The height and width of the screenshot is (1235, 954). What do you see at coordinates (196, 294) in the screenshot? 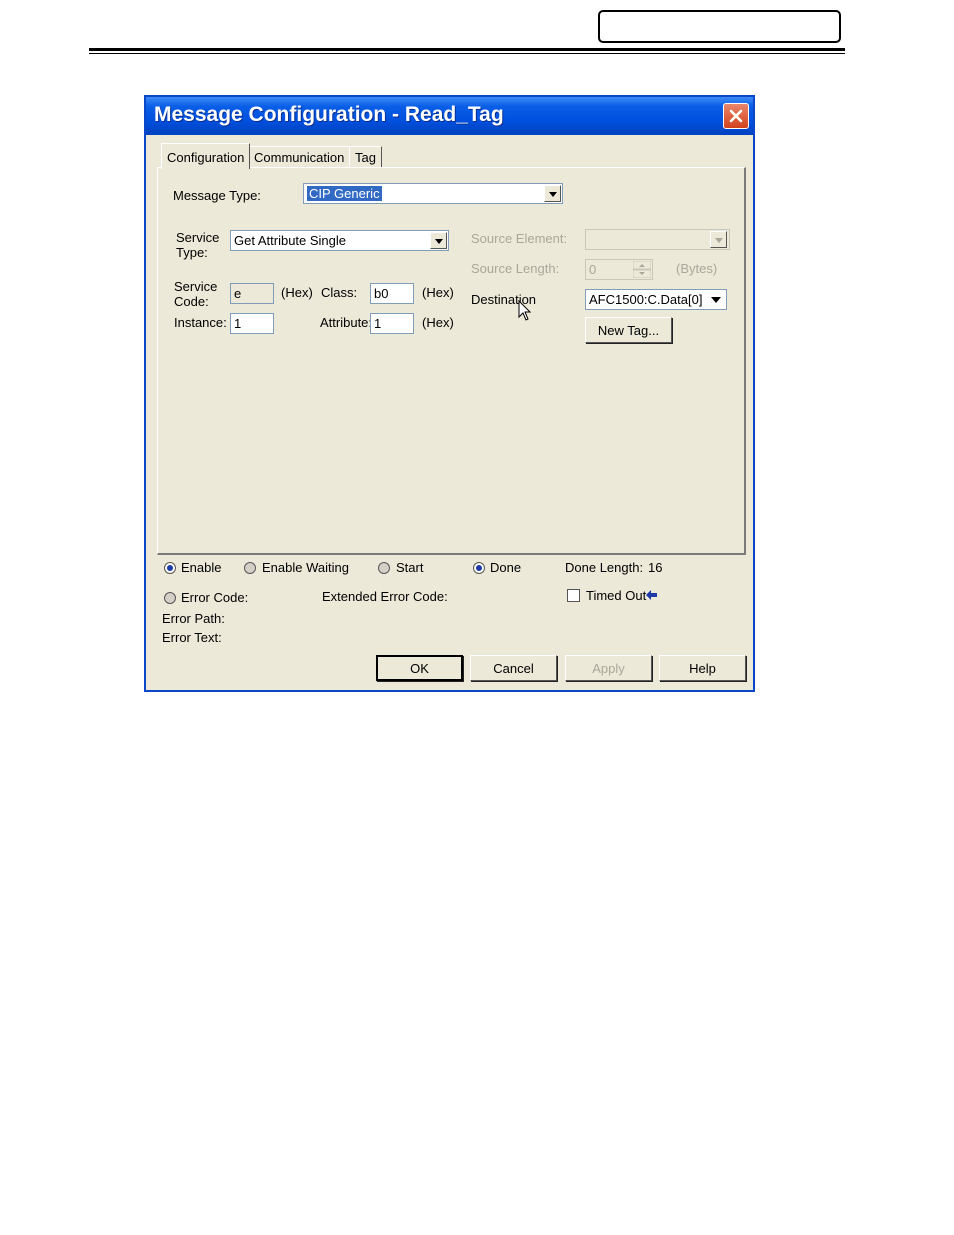
I see `service-code-label: Service Code:` at bounding box center [196, 294].